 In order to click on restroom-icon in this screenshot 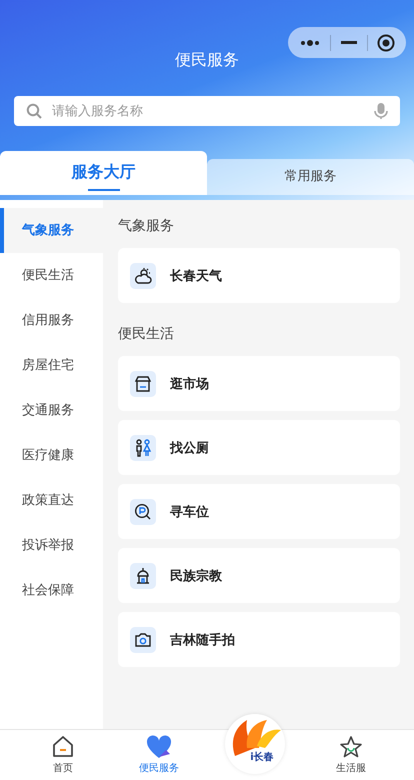, I will do `click(143, 447)`.